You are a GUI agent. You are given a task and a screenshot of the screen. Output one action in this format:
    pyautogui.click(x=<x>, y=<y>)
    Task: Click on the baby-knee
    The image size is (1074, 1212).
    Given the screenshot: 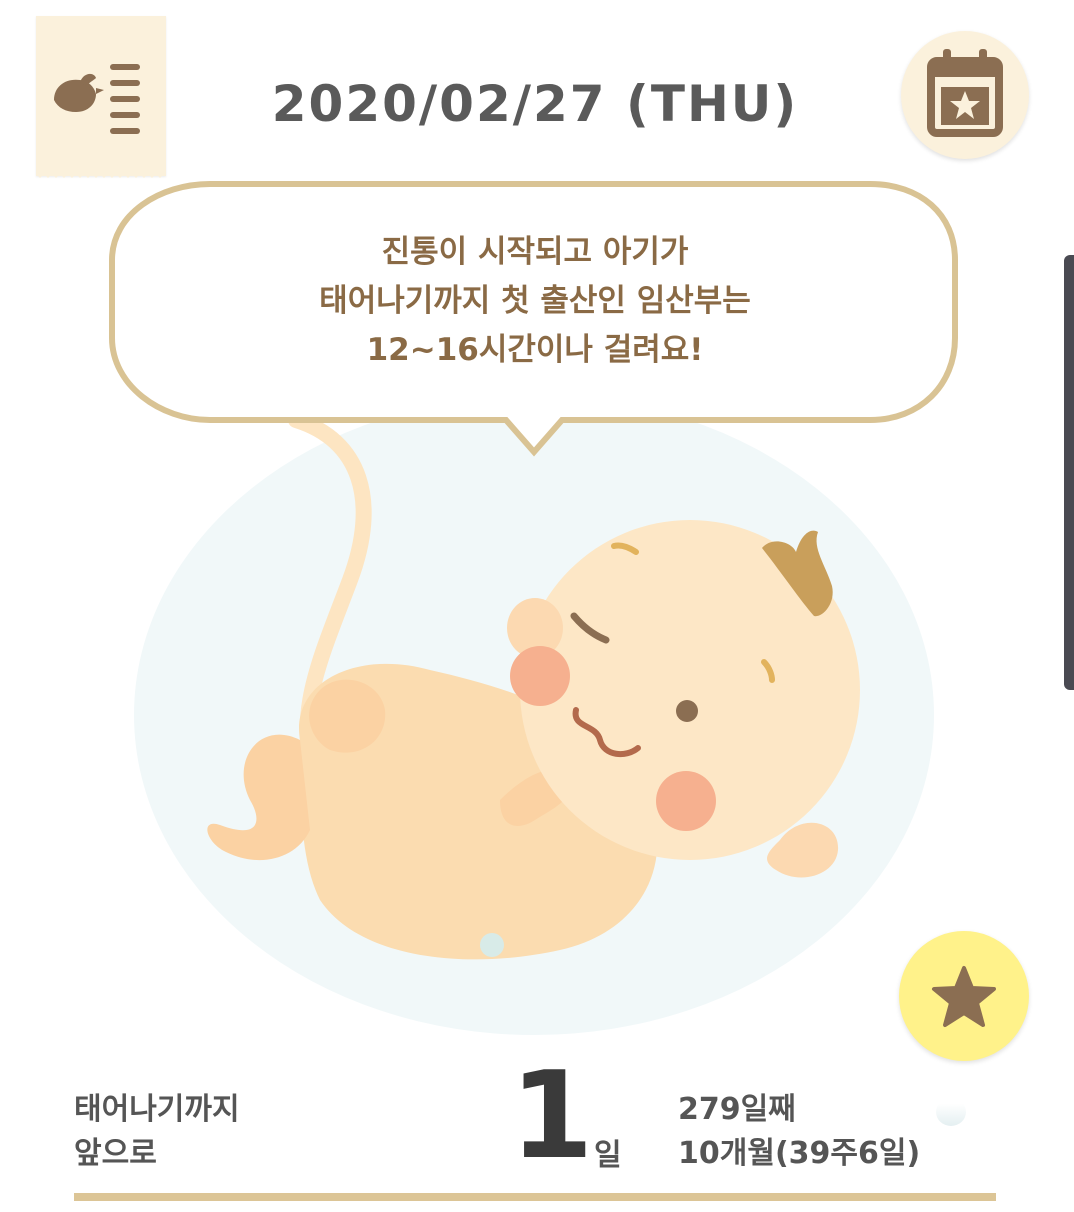 What is the action you would take?
    pyautogui.click(x=347, y=716)
    